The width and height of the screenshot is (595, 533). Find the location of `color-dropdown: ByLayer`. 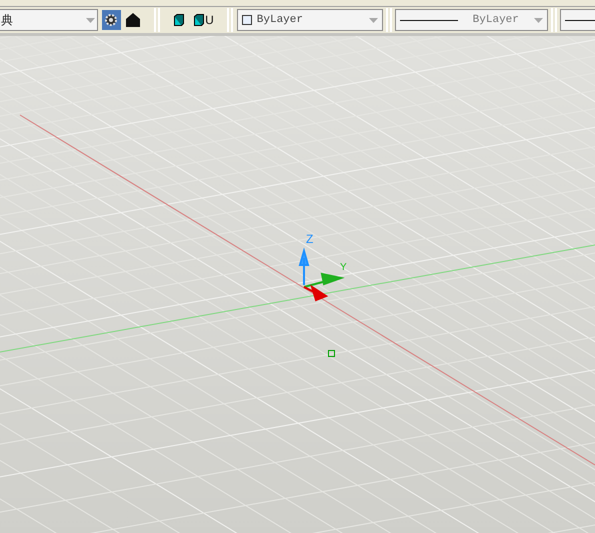

color-dropdown: ByLayer is located at coordinates (309, 20).